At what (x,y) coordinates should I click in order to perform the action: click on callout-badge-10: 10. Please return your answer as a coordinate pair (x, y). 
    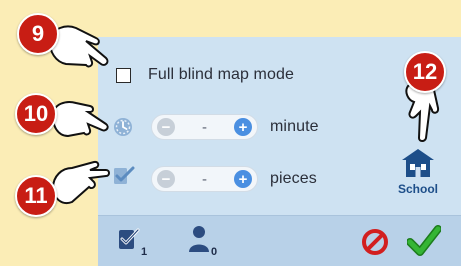
    Looking at the image, I should click on (36, 114).